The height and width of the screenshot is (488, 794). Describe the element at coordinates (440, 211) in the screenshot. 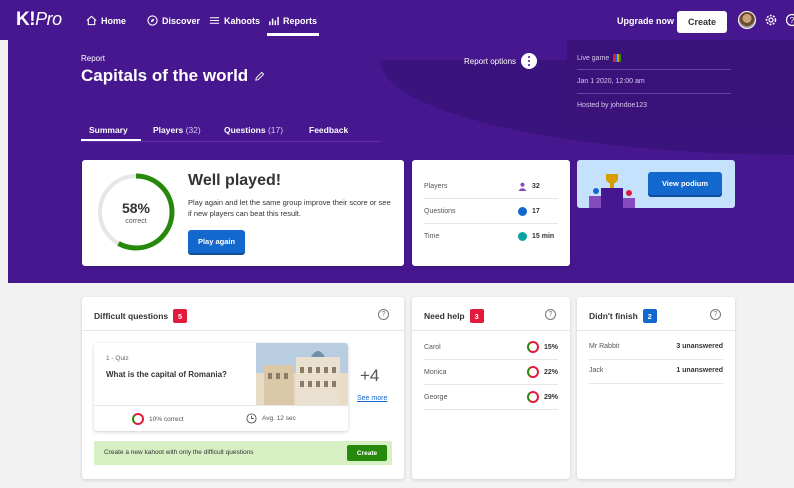

I see `stat-label: Questions` at that location.